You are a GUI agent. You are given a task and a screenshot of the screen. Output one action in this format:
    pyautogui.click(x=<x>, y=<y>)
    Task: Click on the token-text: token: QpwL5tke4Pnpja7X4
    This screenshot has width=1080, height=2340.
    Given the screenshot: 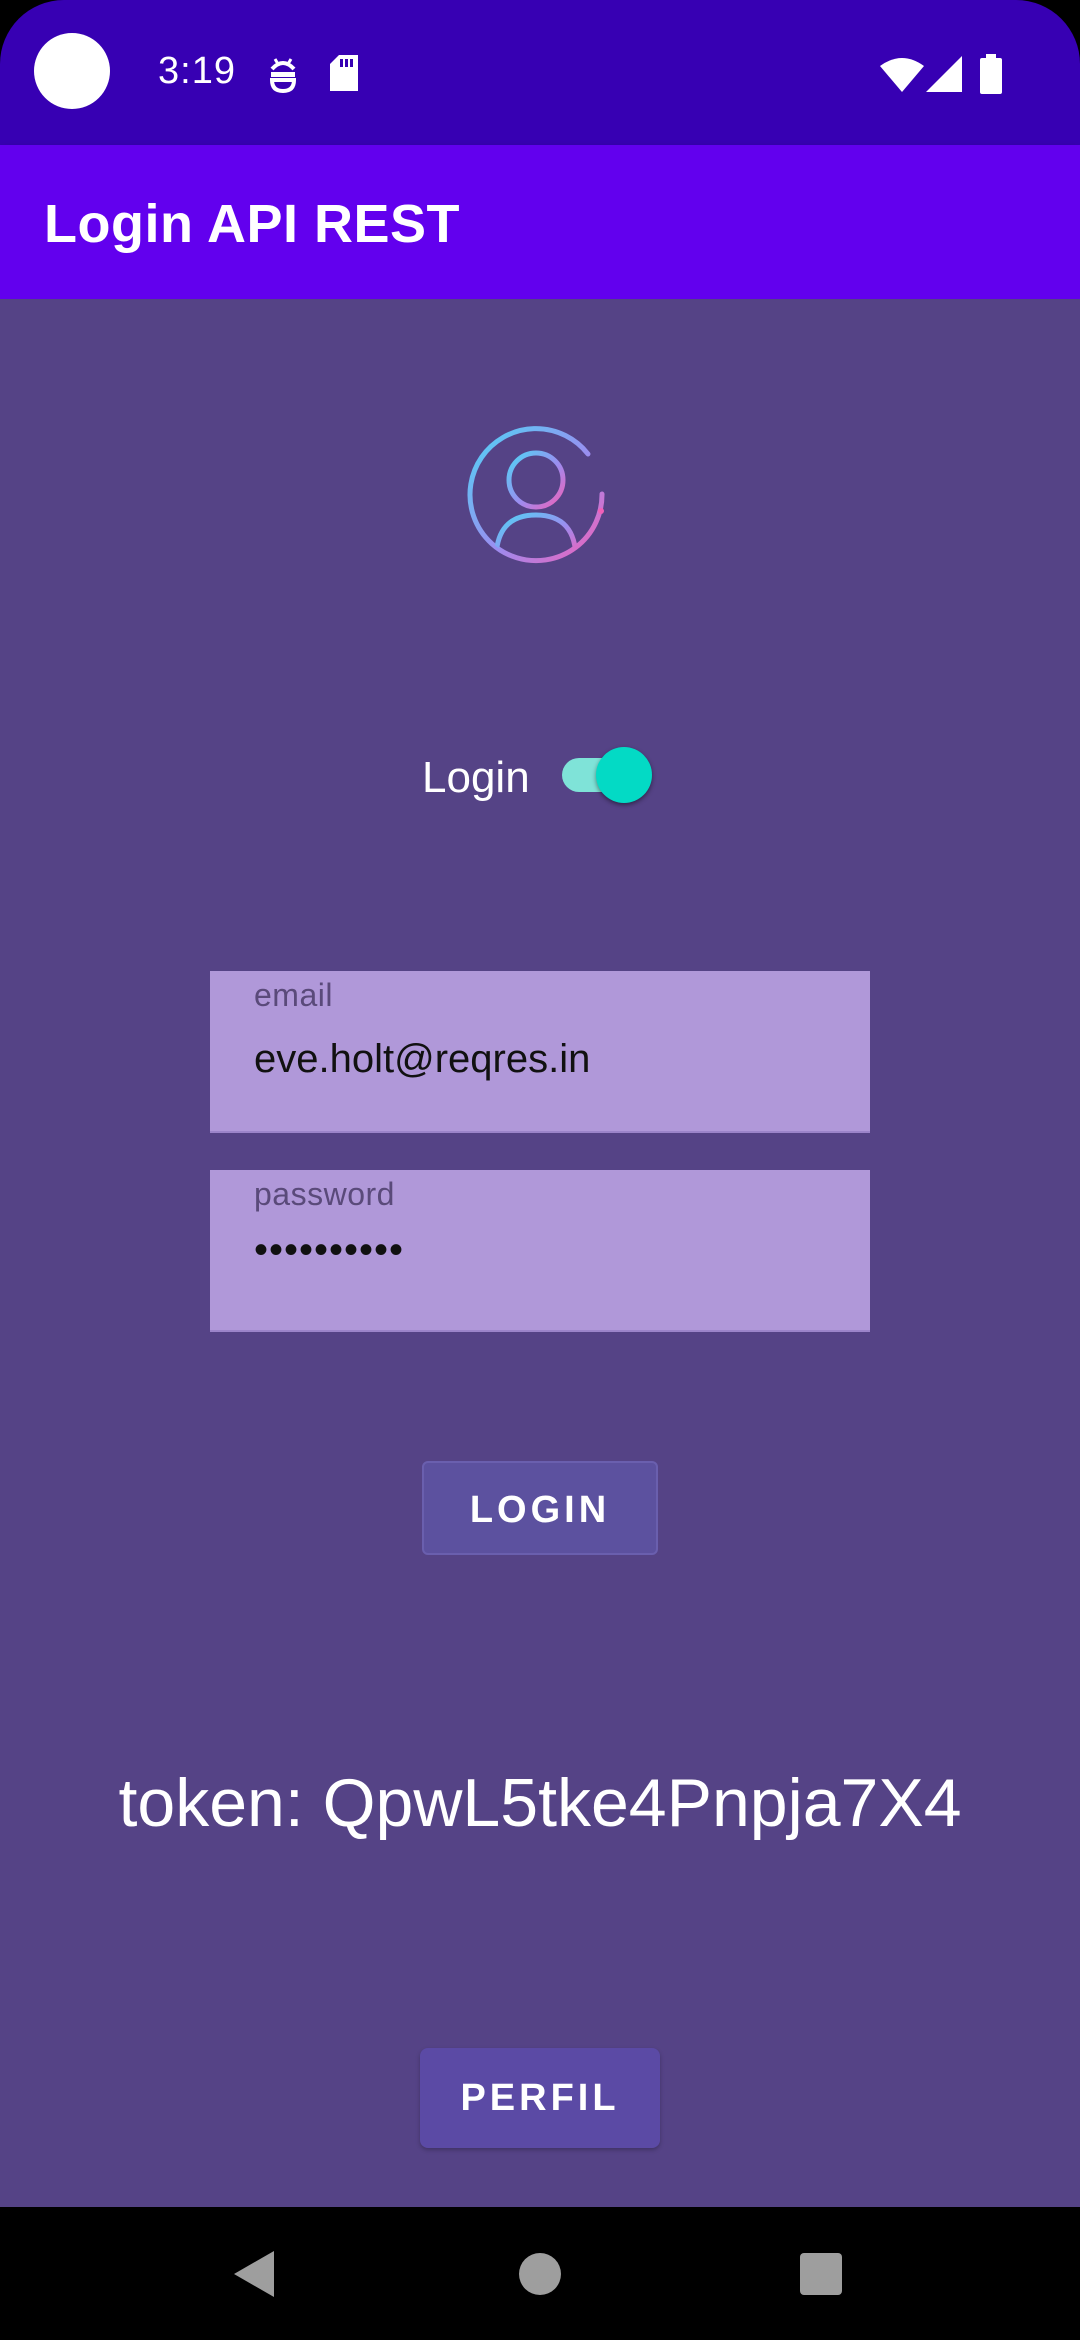 What is the action you would take?
    pyautogui.click(x=540, y=1803)
    